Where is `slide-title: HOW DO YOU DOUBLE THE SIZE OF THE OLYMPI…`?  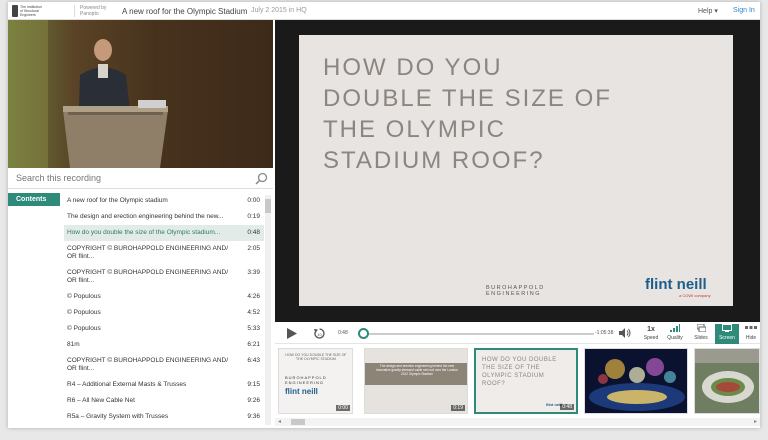 slide-title: HOW DO YOU DOUBLE THE SIZE OF THE OLYMPI… is located at coordinates (467, 114).